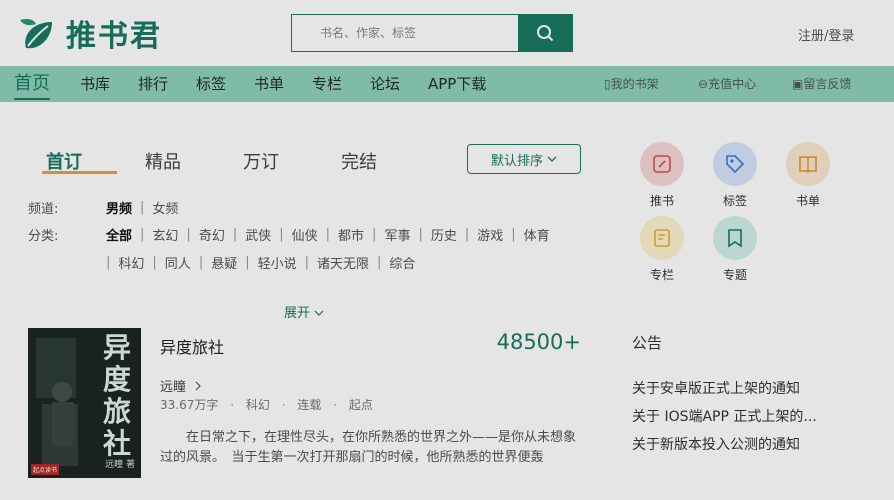 This screenshot has height=500, width=894. I want to click on category-option: 综合, so click(402, 262).